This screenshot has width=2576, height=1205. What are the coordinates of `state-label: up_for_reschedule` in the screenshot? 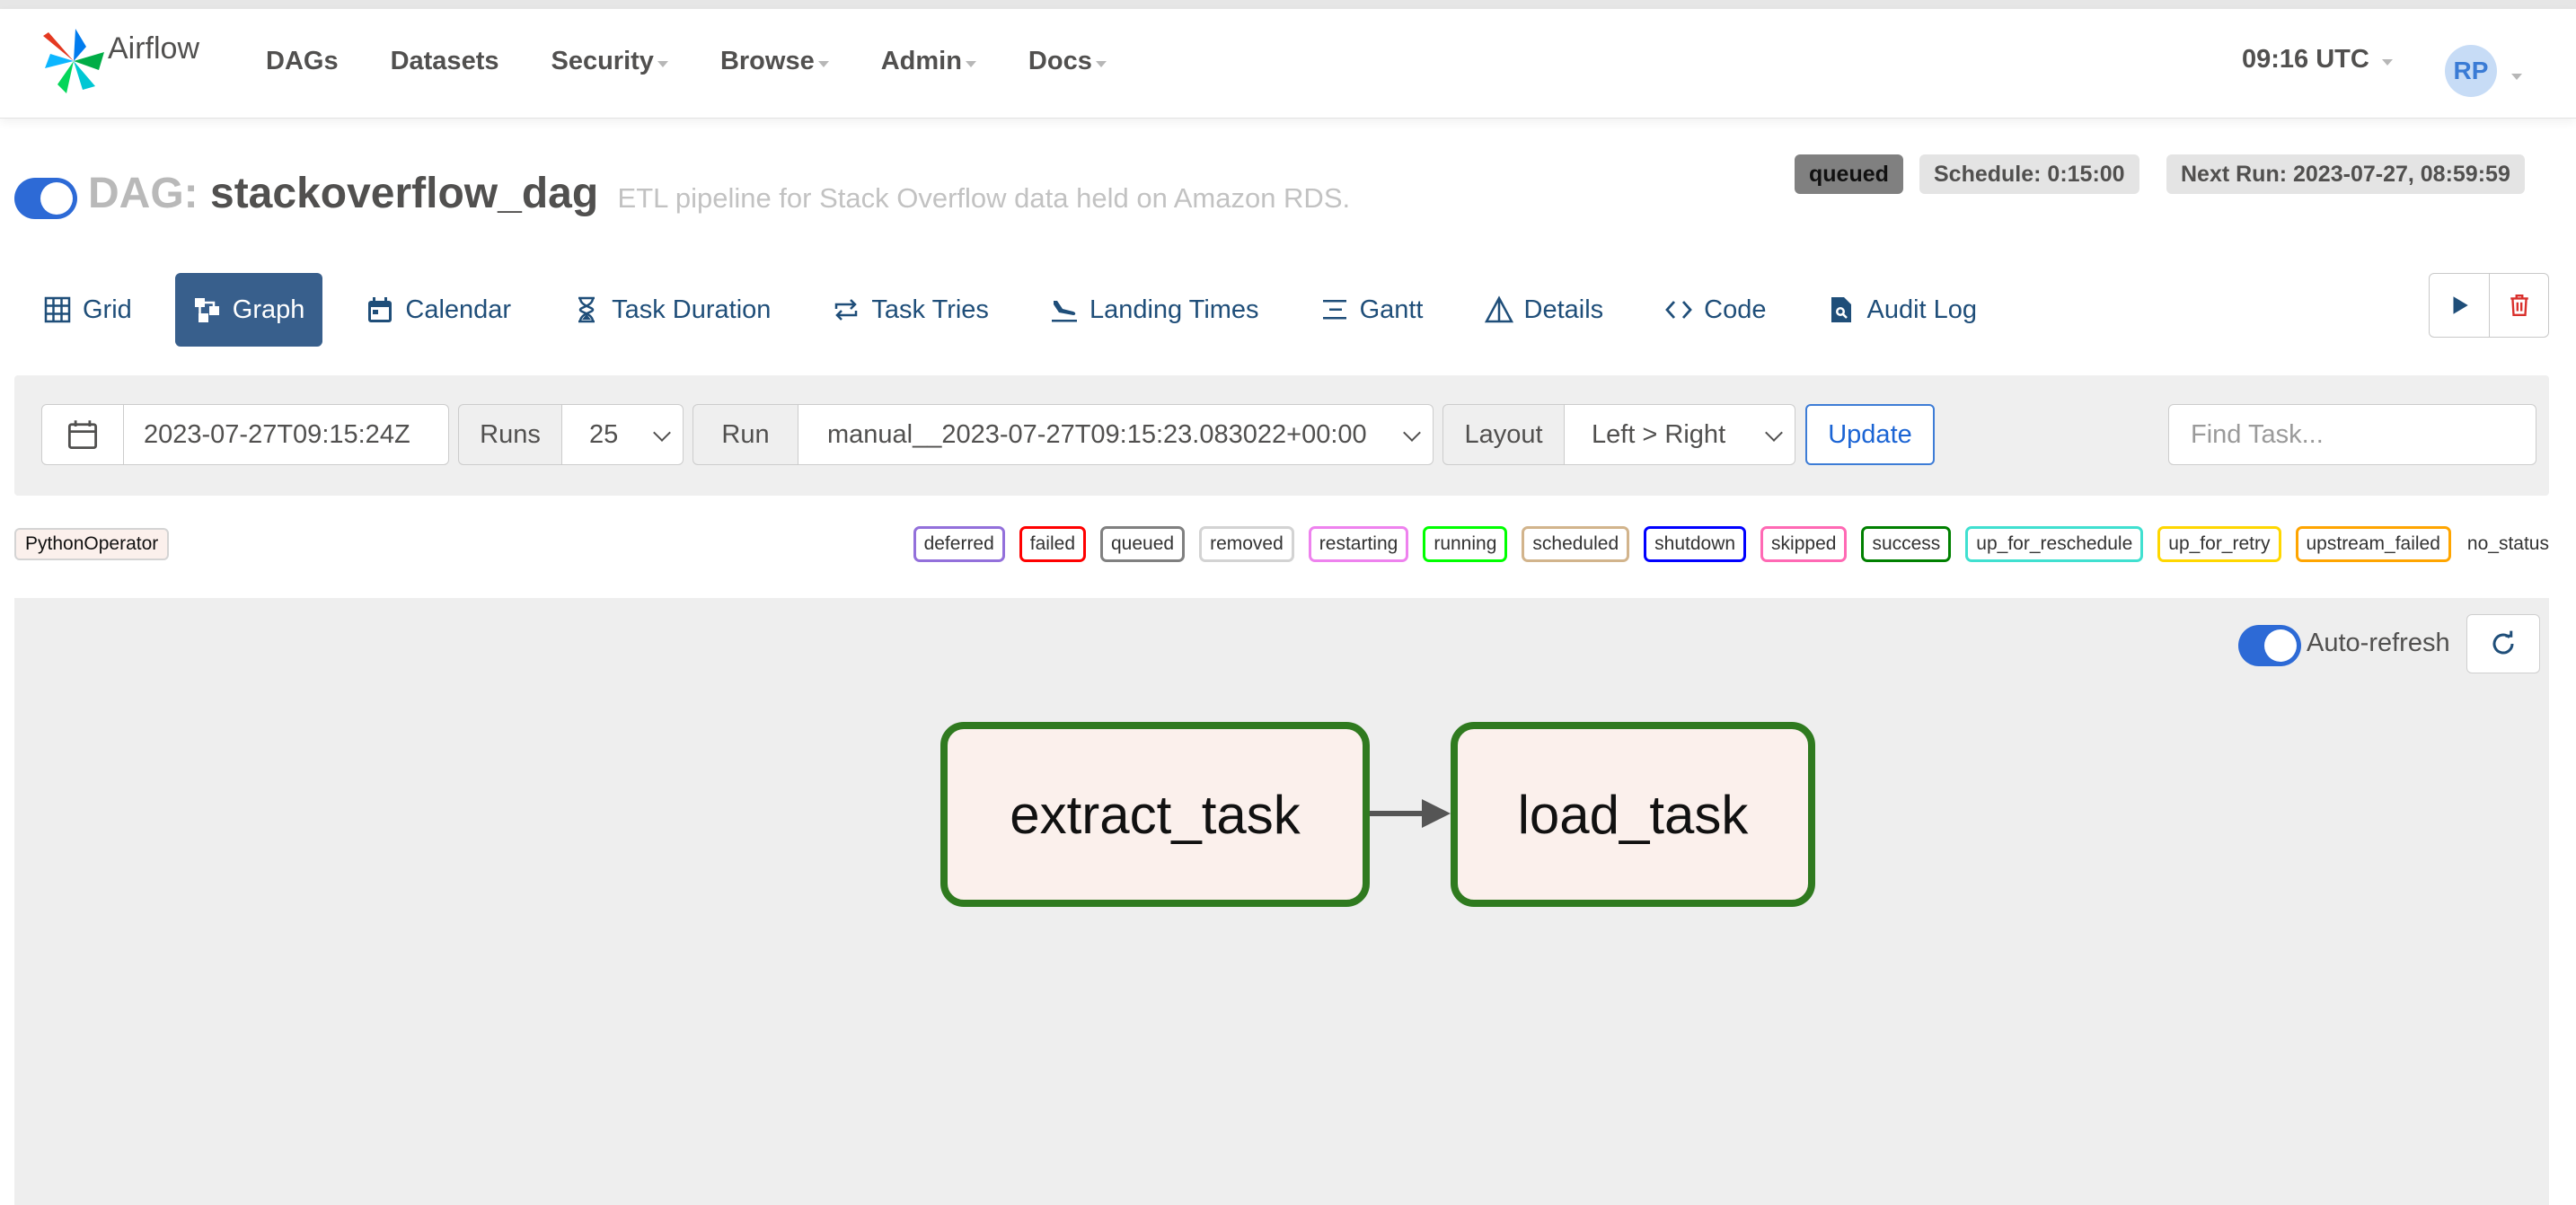 It's located at (2054, 543).